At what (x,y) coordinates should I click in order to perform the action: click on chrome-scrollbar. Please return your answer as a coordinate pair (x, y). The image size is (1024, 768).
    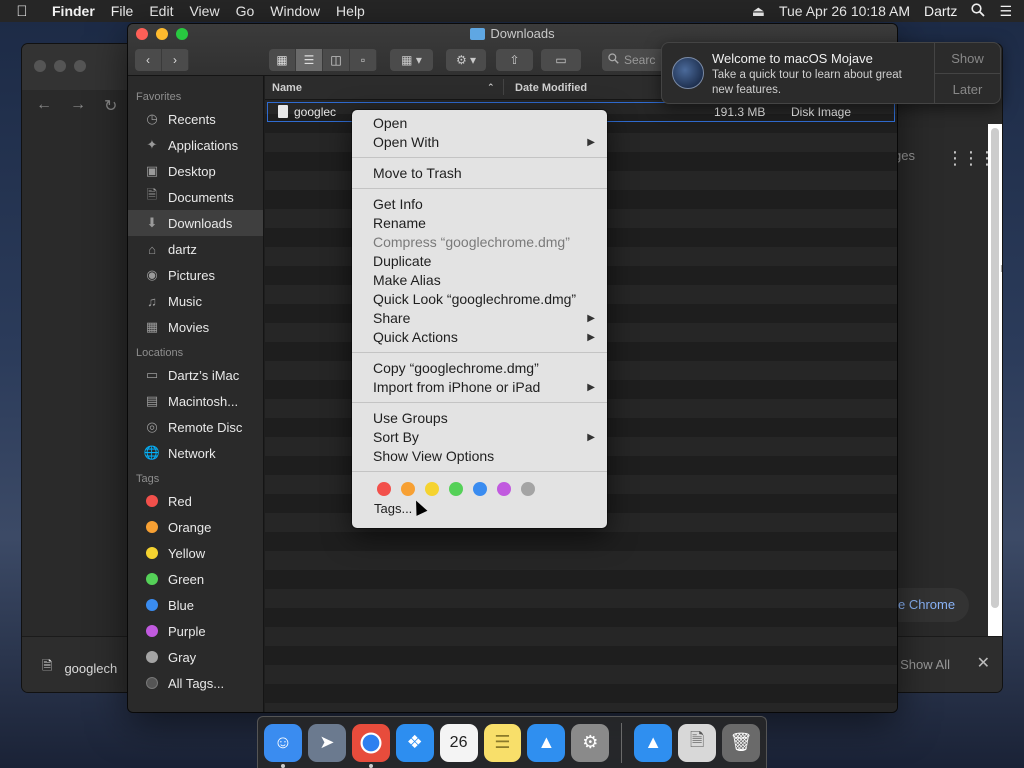
    Looking at the image, I should click on (995, 380).